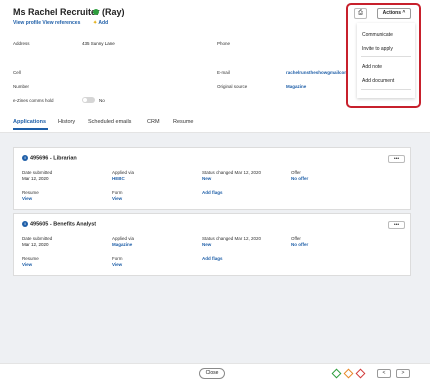 The height and width of the screenshot is (384, 430). What do you see at coordinates (377, 35) in the screenshot?
I see `menu-item-communicate: Communicate` at bounding box center [377, 35].